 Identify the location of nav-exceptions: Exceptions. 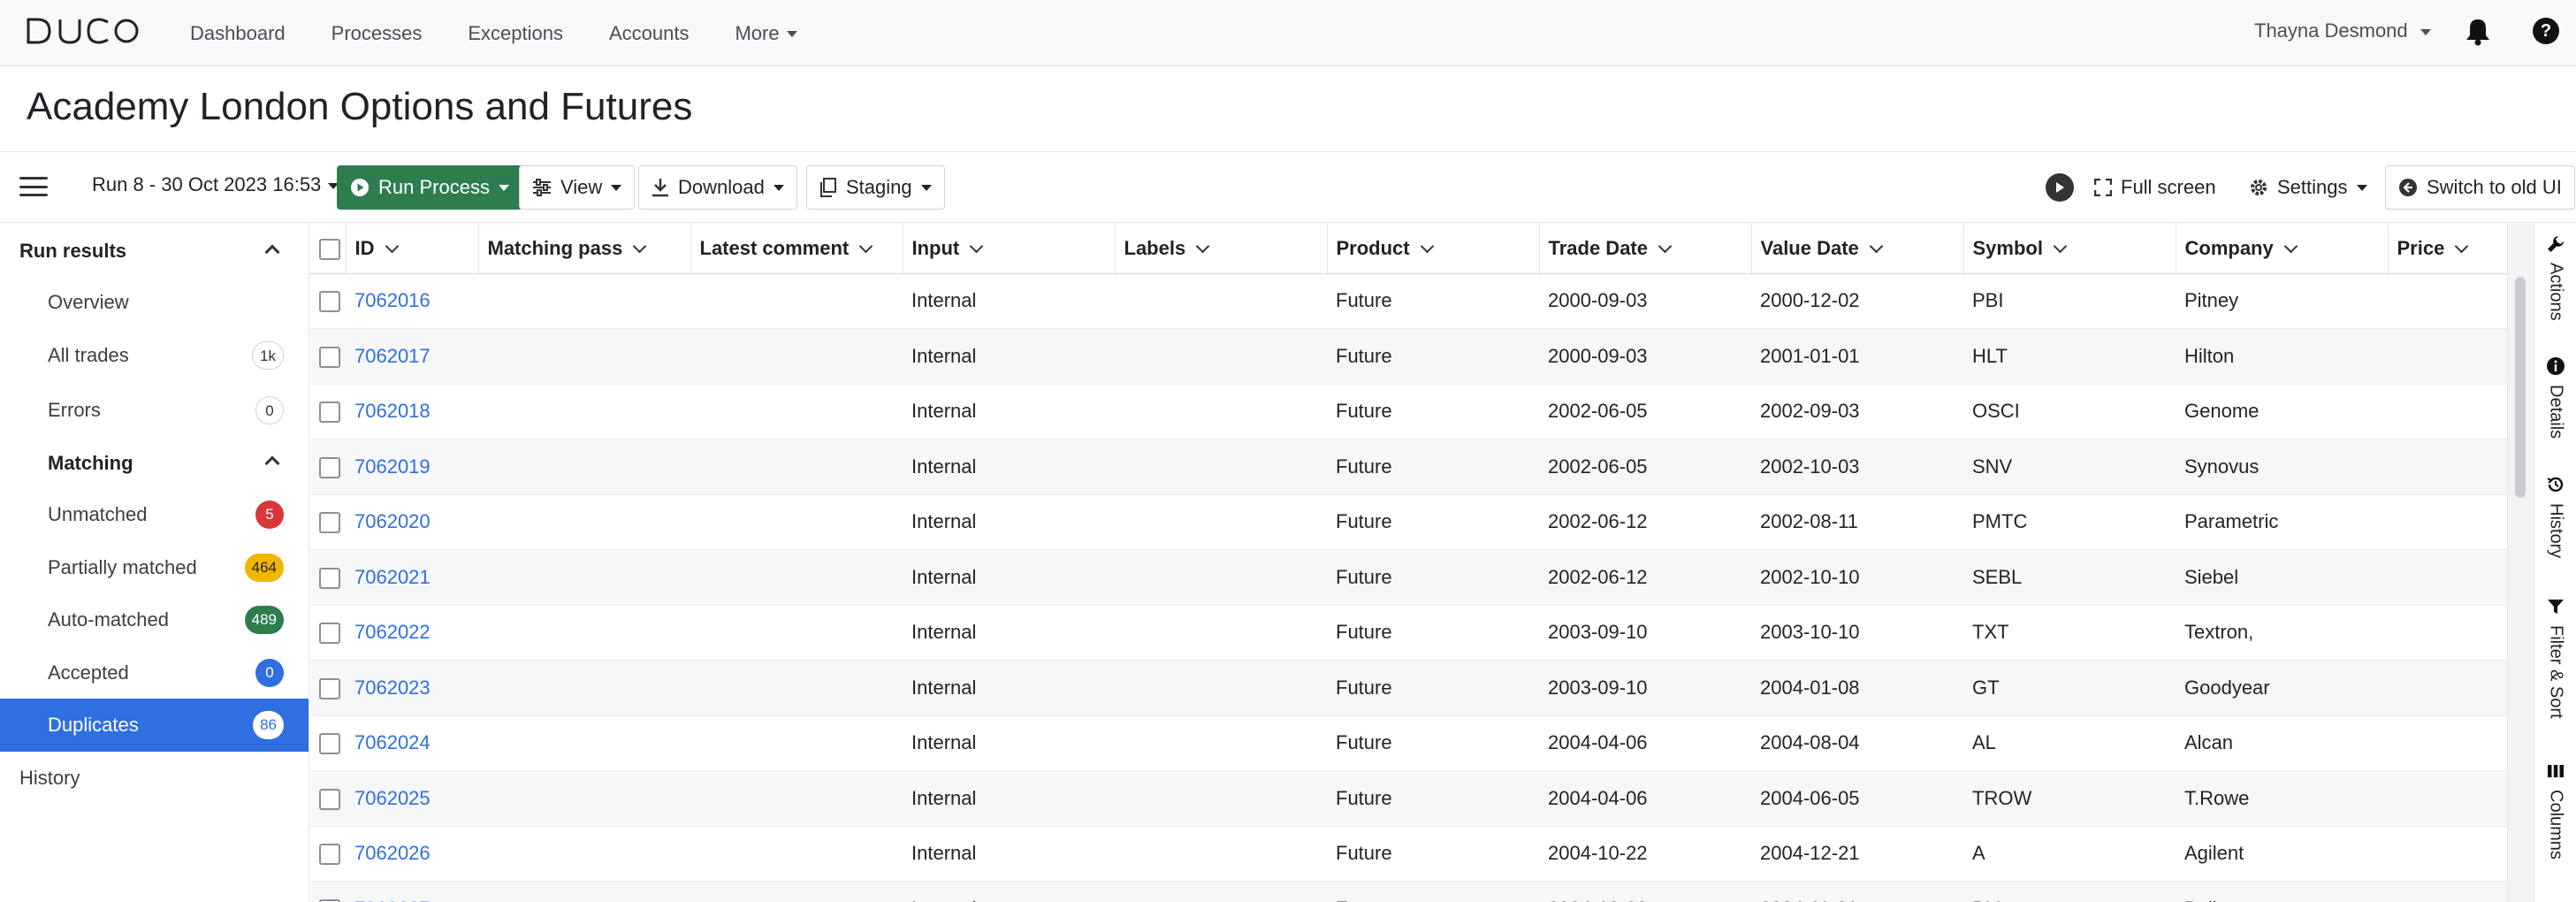
(515, 33).